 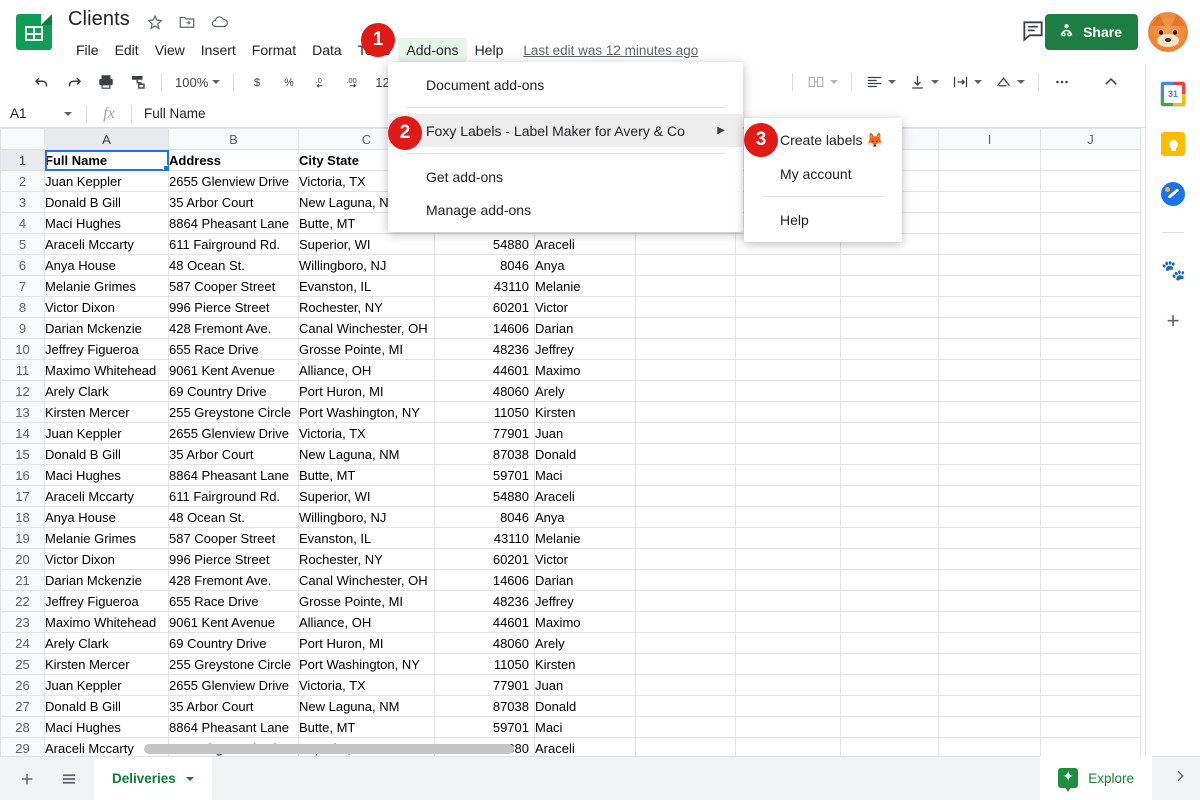 What do you see at coordinates (106, 307) in the screenshot?
I see `cell-A8: Victor Dixon` at bounding box center [106, 307].